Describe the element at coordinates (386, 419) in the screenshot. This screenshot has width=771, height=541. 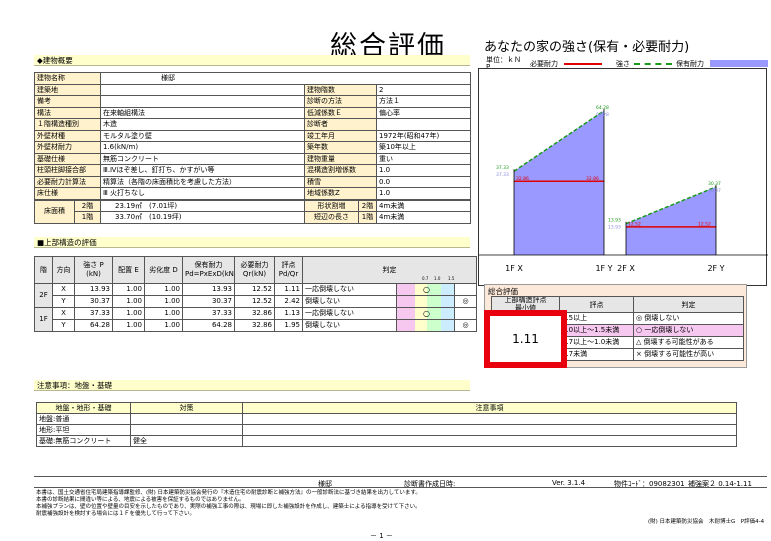
I see `notes-row: 地盤:普通` at that location.